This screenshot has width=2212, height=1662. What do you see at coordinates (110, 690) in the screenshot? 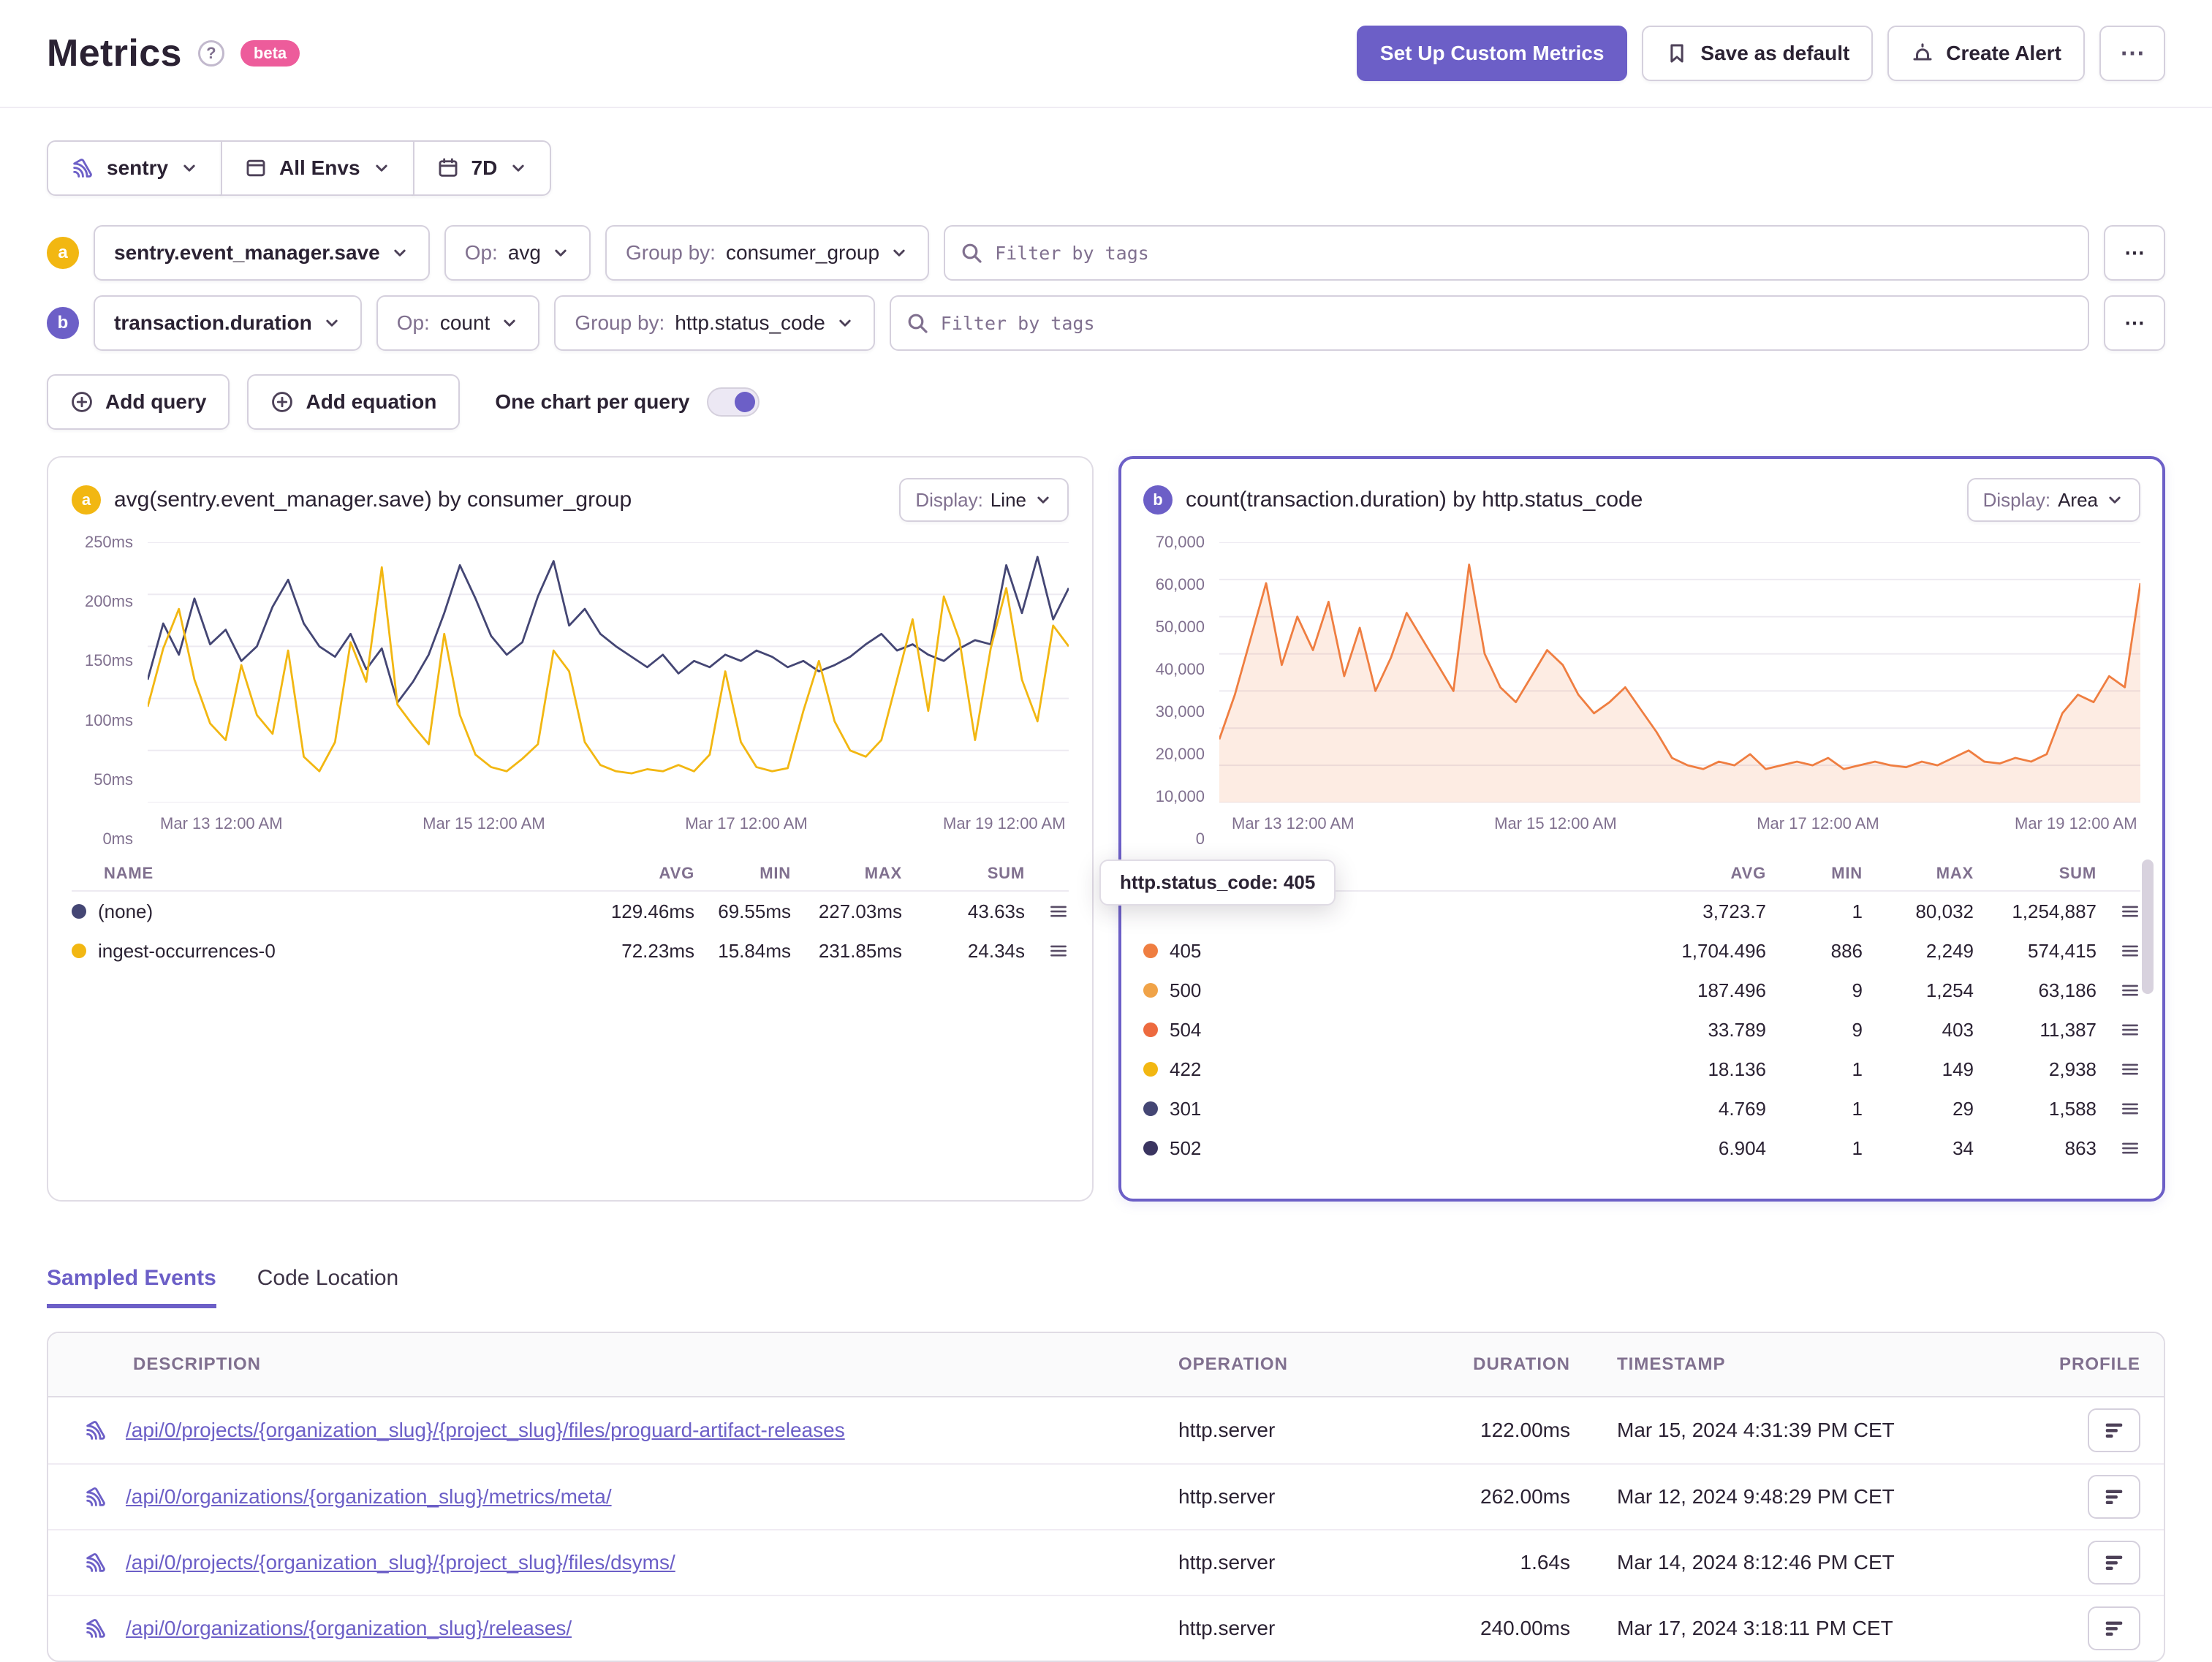
I see `y-axis: 250ms 200ms 150ms 100ms 50ms 0ms` at bounding box center [110, 690].